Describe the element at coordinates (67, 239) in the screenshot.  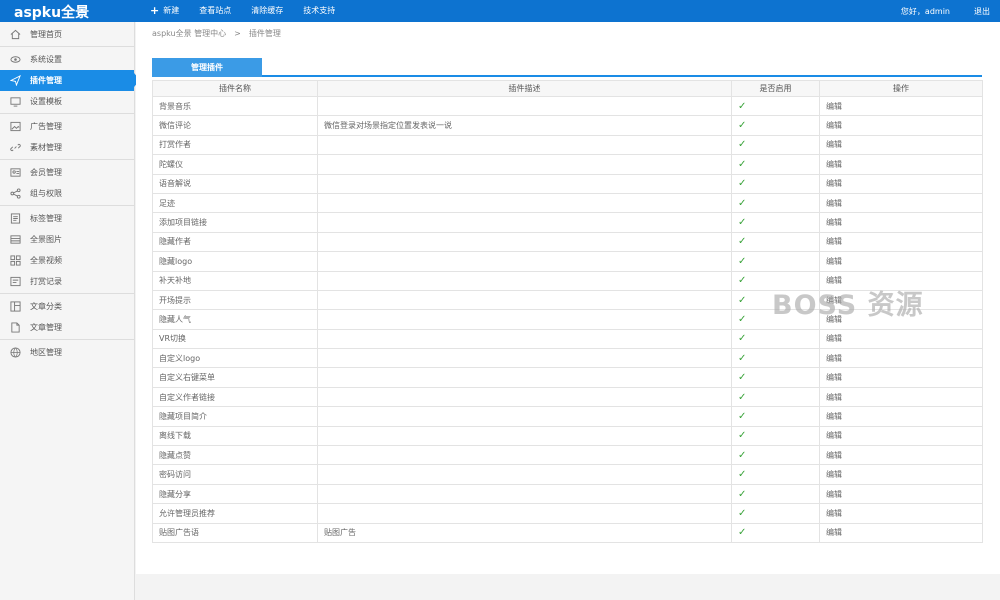
I see `sidebar-item-panorama-images: 全景图片` at that location.